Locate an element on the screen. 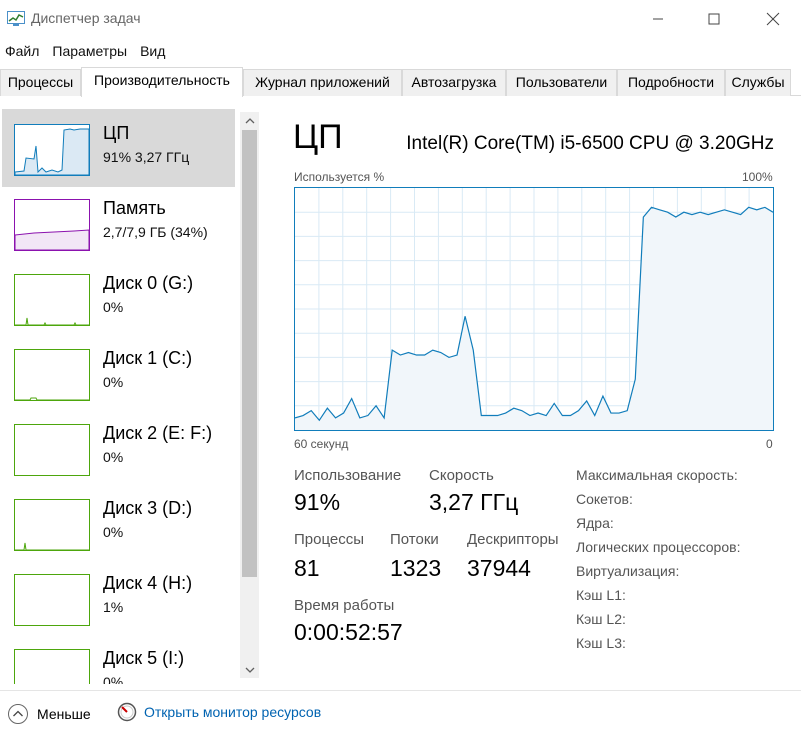  tab-users: Пользователи is located at coordinates (561, 82).